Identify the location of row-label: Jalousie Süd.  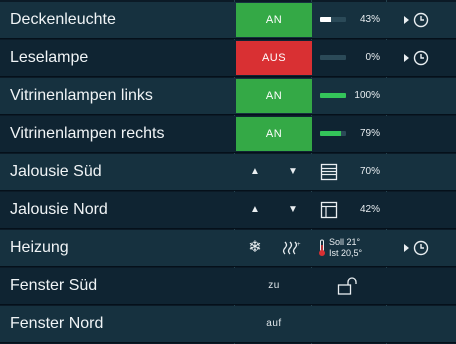
(56, 171).